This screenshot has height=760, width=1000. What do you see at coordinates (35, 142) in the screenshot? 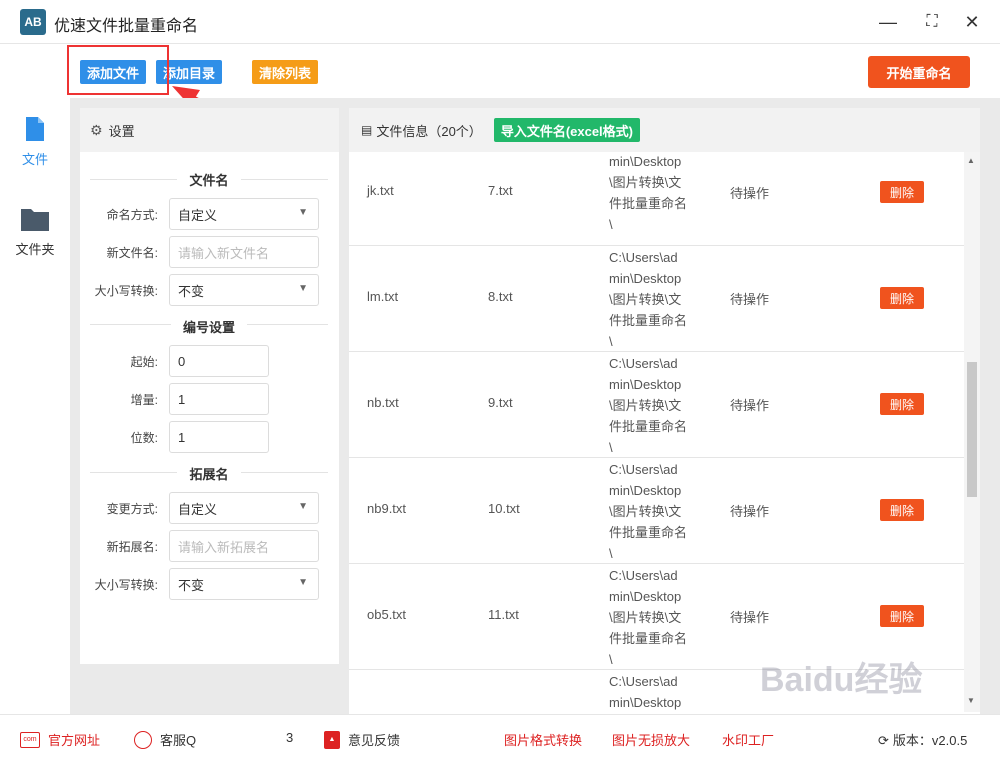
I see `nav-item-file: 文件` at bounding box center [35, 142].